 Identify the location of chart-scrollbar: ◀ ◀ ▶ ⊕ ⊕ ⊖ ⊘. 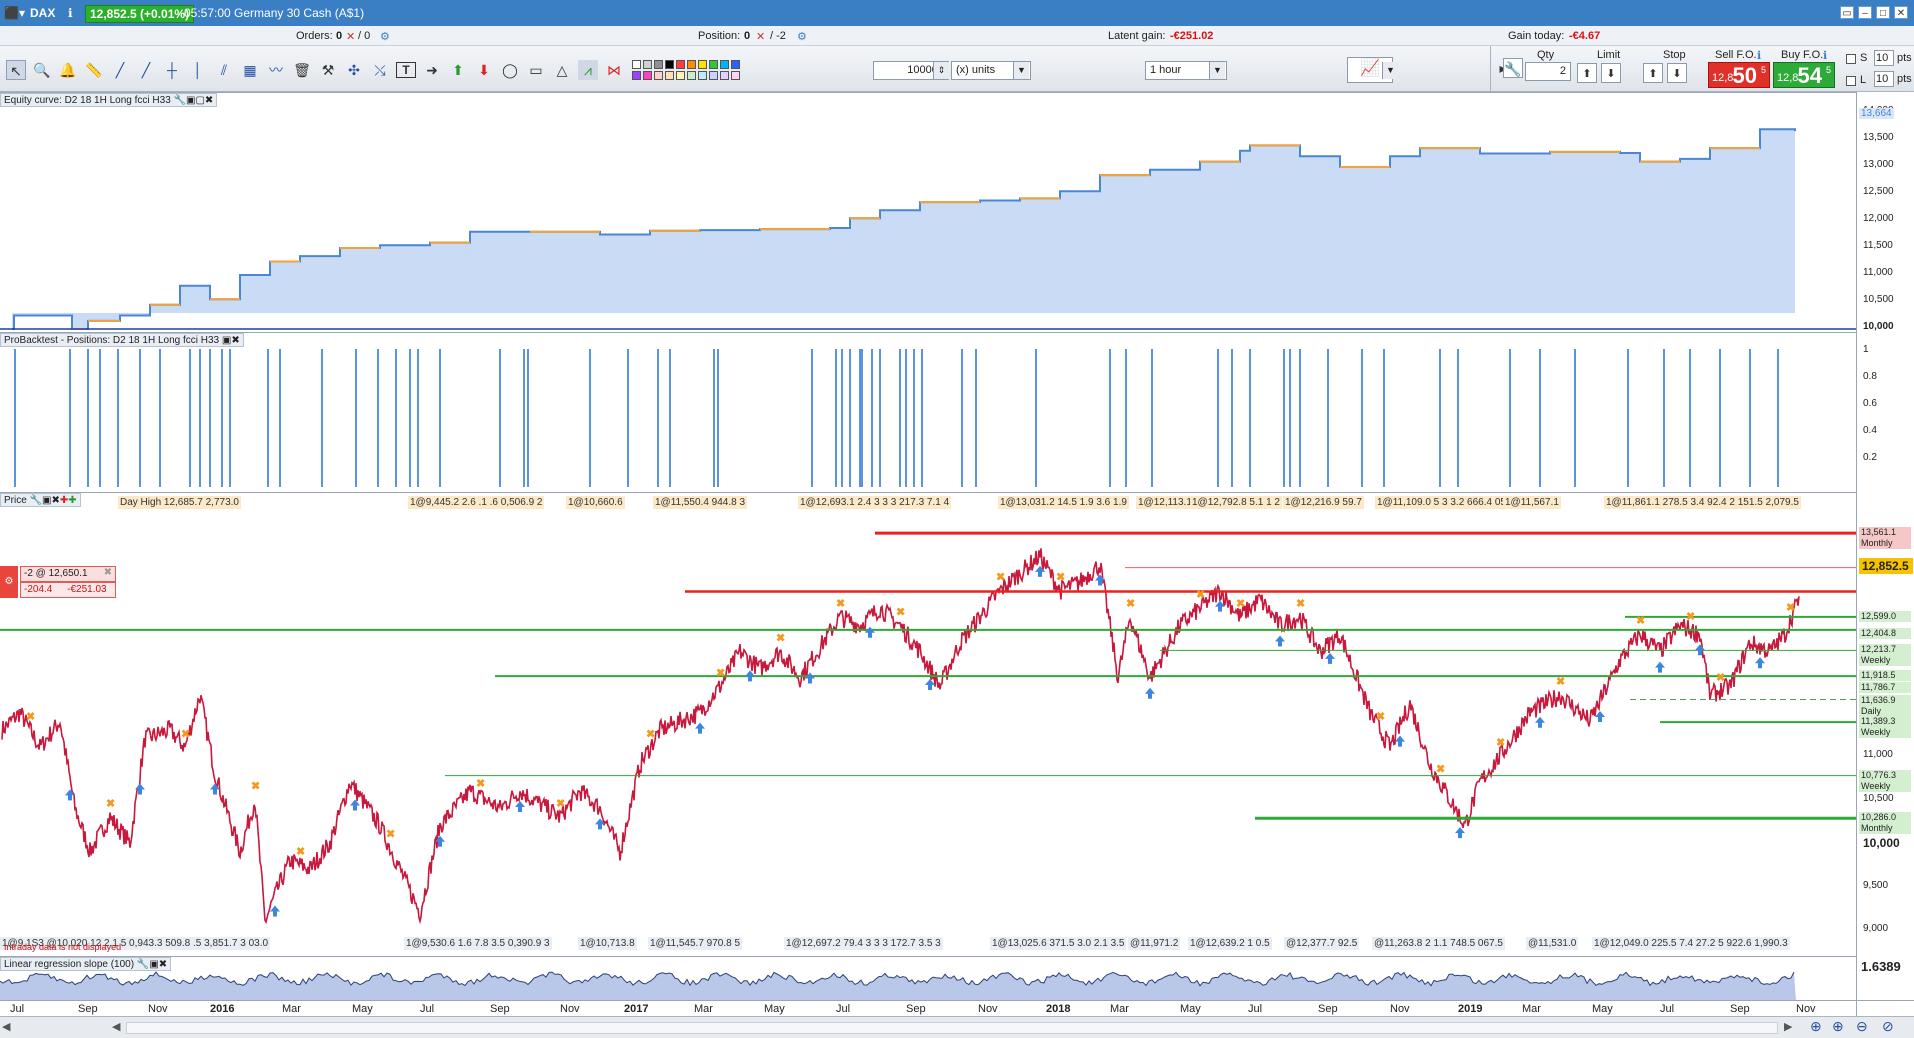
(957, 1027).